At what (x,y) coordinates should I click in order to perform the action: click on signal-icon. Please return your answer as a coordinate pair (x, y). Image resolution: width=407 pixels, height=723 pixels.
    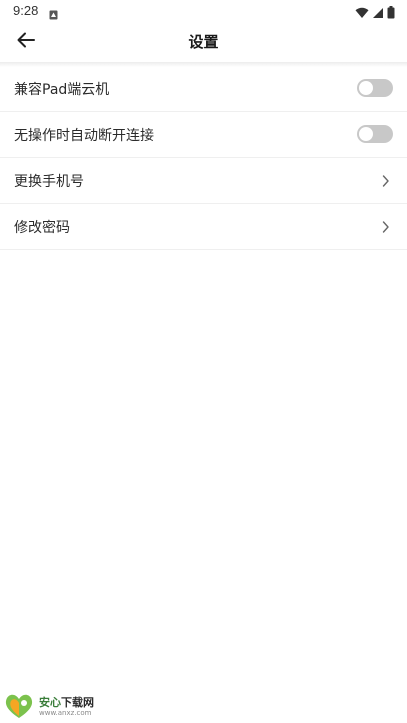
    Looking at the image, I should click on (378, 13).